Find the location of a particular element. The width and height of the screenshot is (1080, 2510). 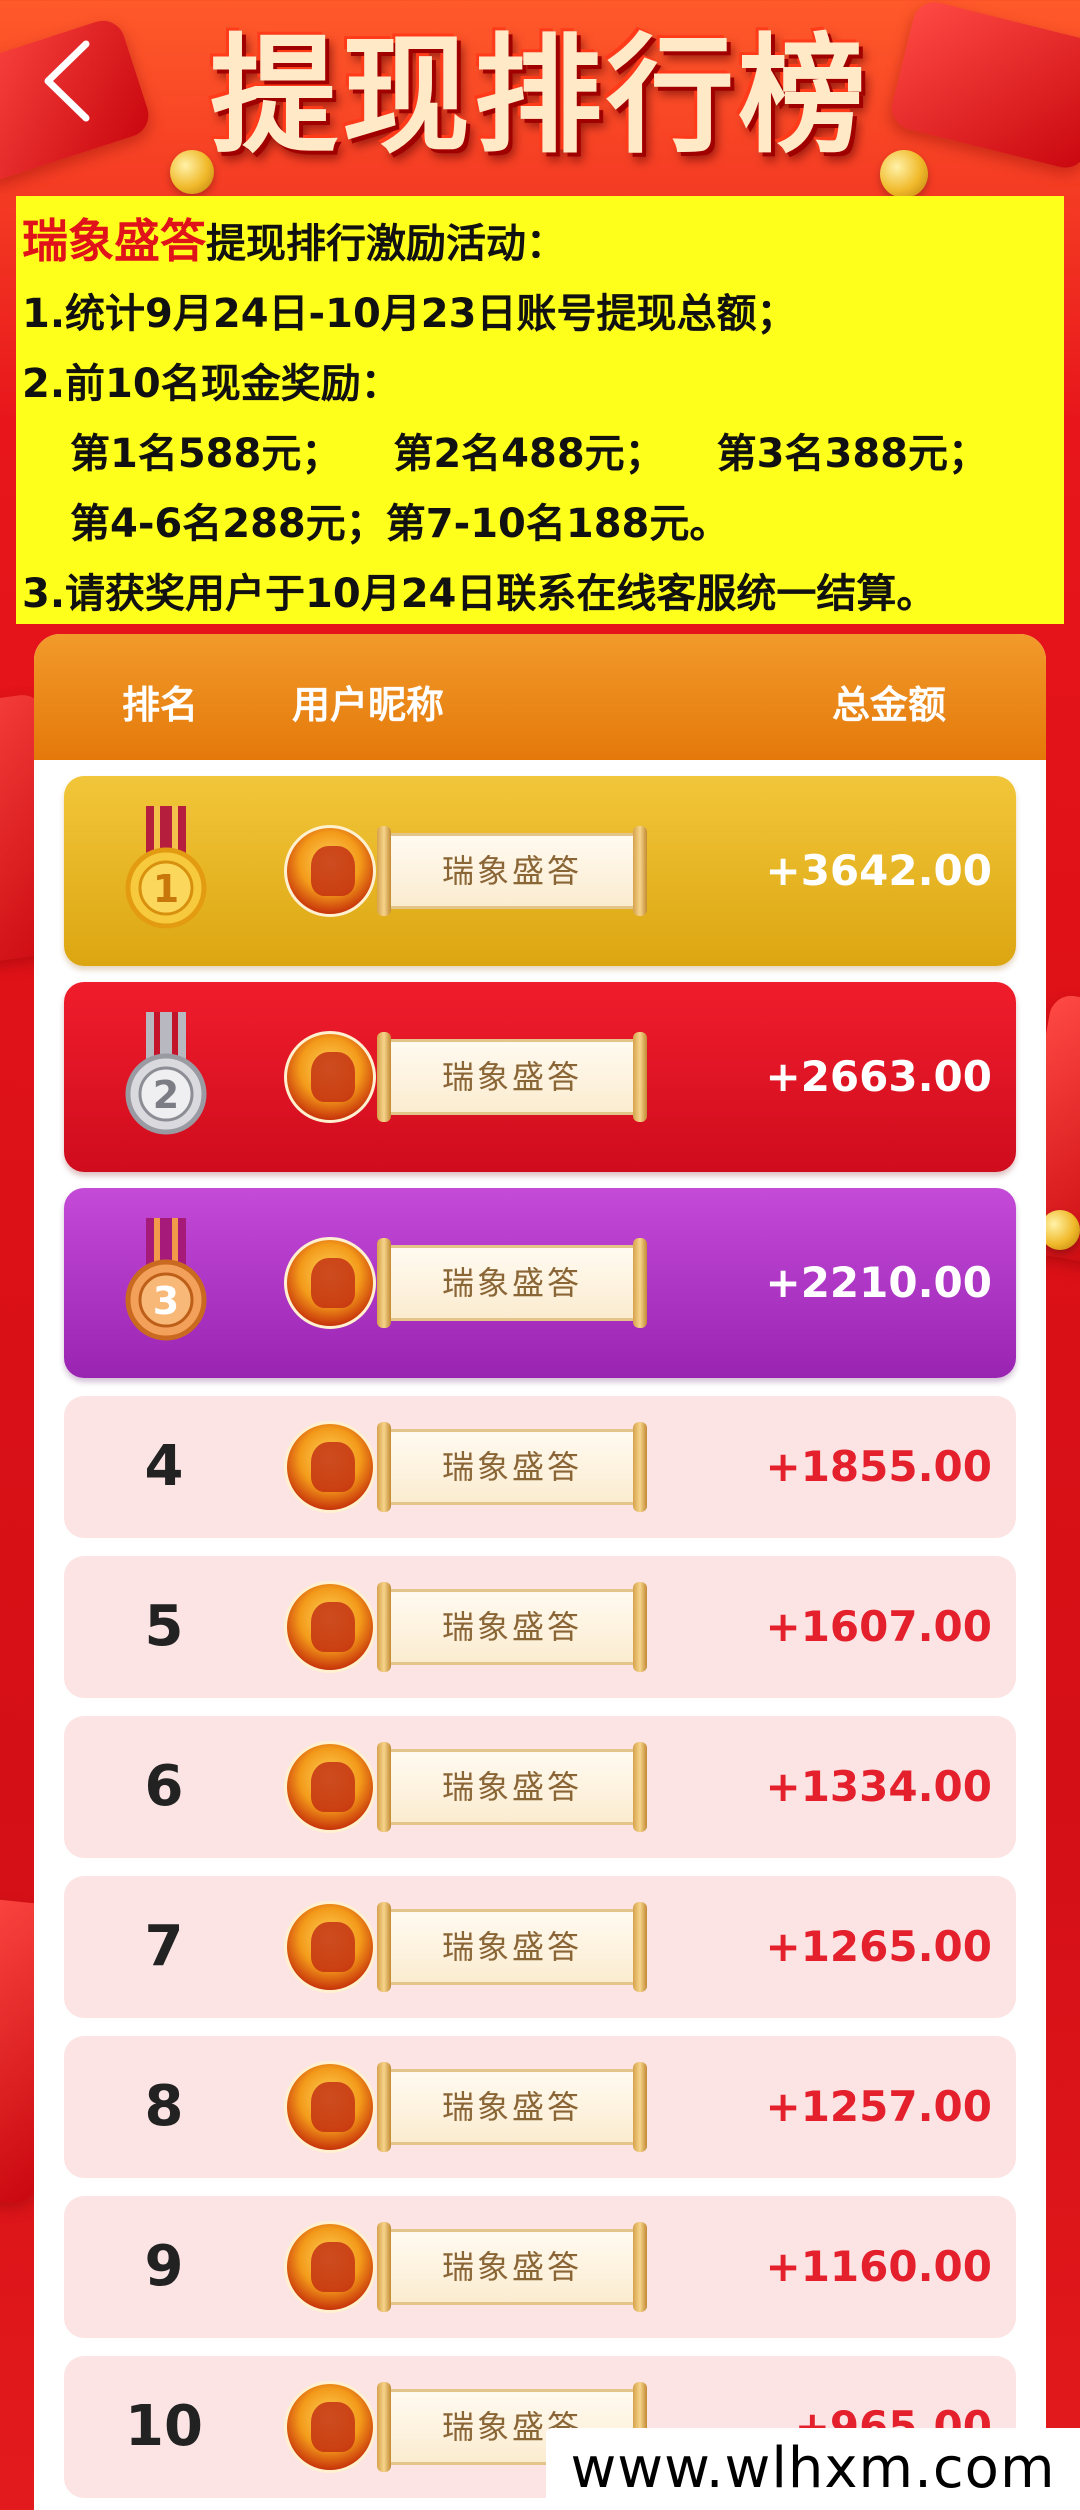

total-amount: +2663.00 is located at coordinates (879, 1076).